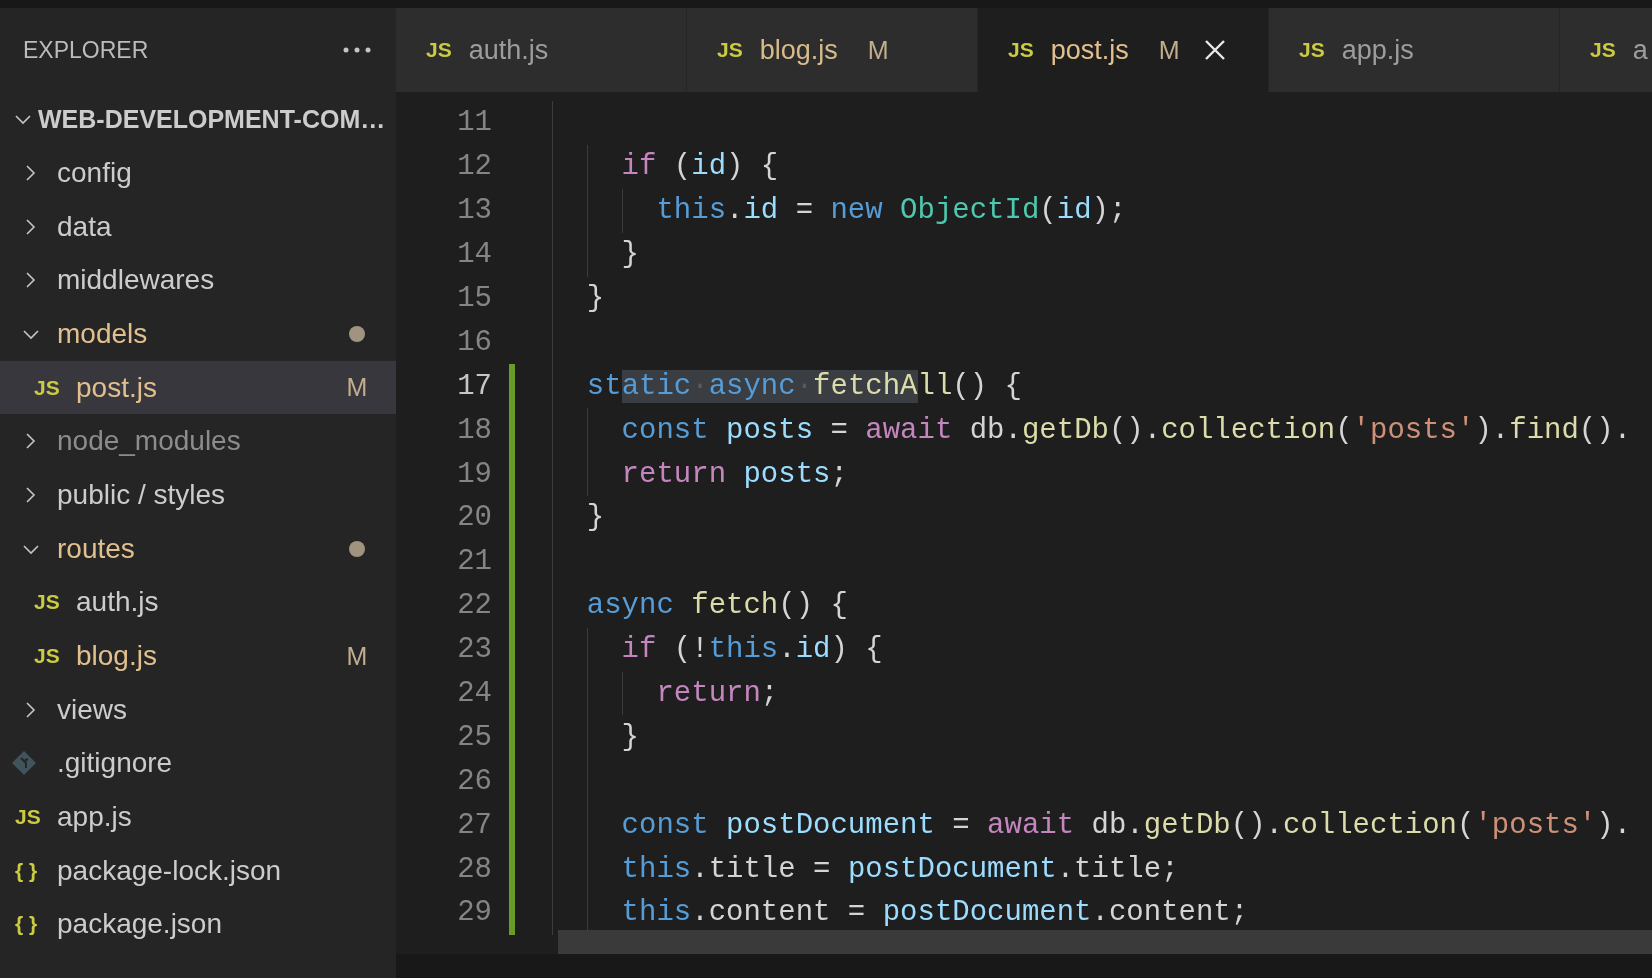  Describe the element at coordinates (1414, 50) in the screenshot. I see `editor-tab: JS app.js` at that location.